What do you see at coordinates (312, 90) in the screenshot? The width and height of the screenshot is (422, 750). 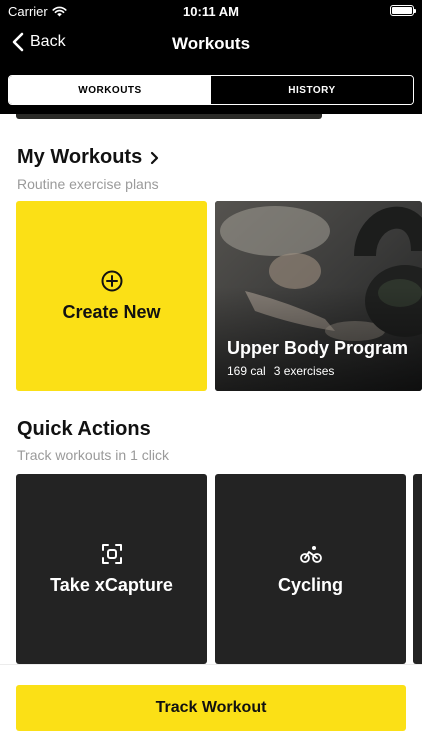 I see `tab-history: HISTORY` at bounding box center [312, 90].